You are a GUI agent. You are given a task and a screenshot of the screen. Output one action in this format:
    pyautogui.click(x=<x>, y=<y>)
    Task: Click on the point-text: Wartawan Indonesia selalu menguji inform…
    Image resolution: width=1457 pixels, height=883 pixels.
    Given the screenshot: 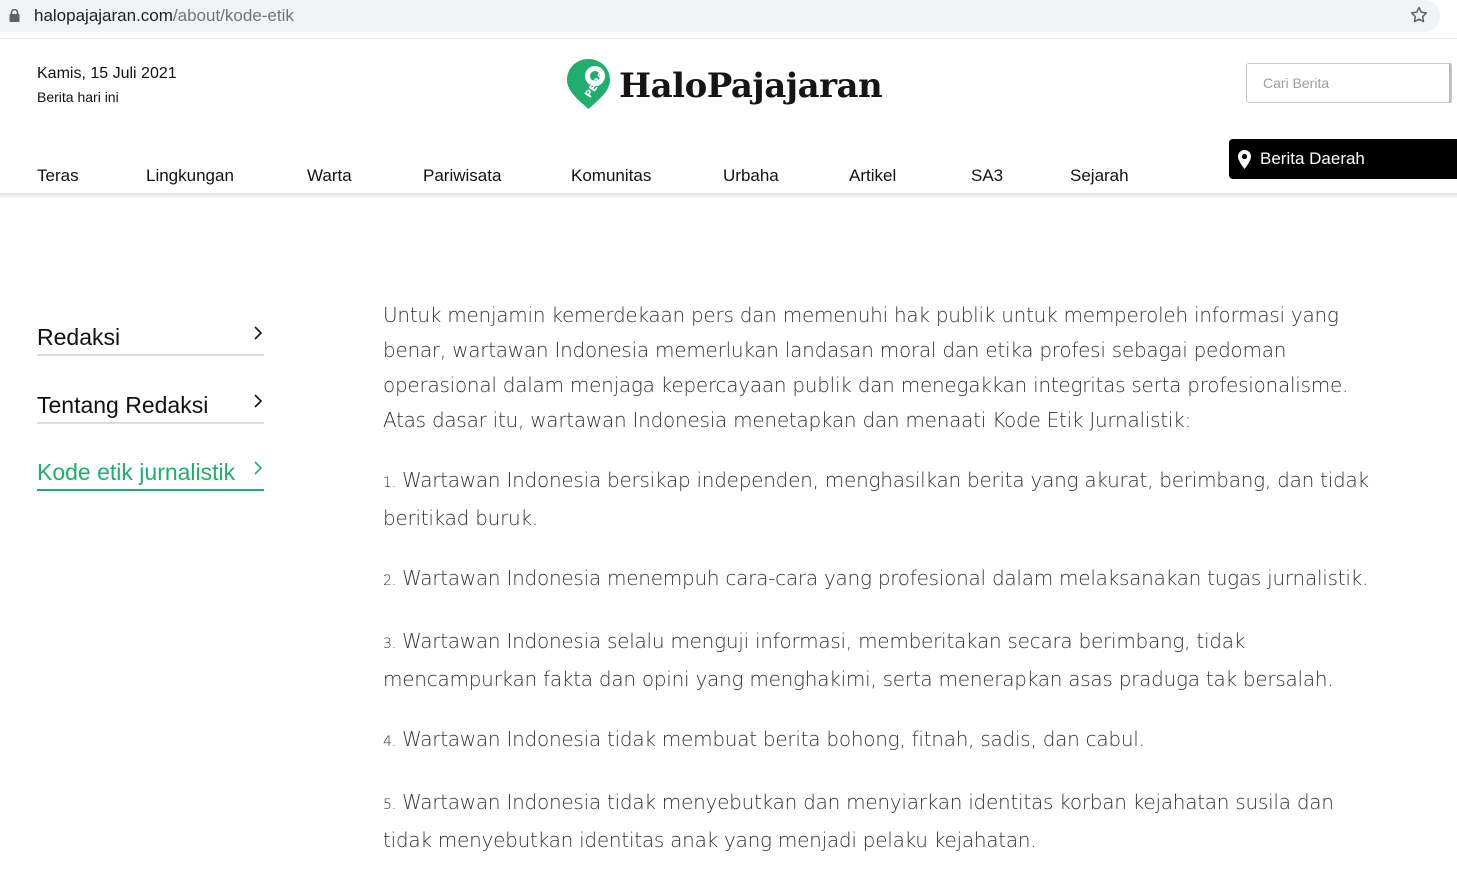 What is the action you would take?
    pyautogui.click(x=858, y=660)
    